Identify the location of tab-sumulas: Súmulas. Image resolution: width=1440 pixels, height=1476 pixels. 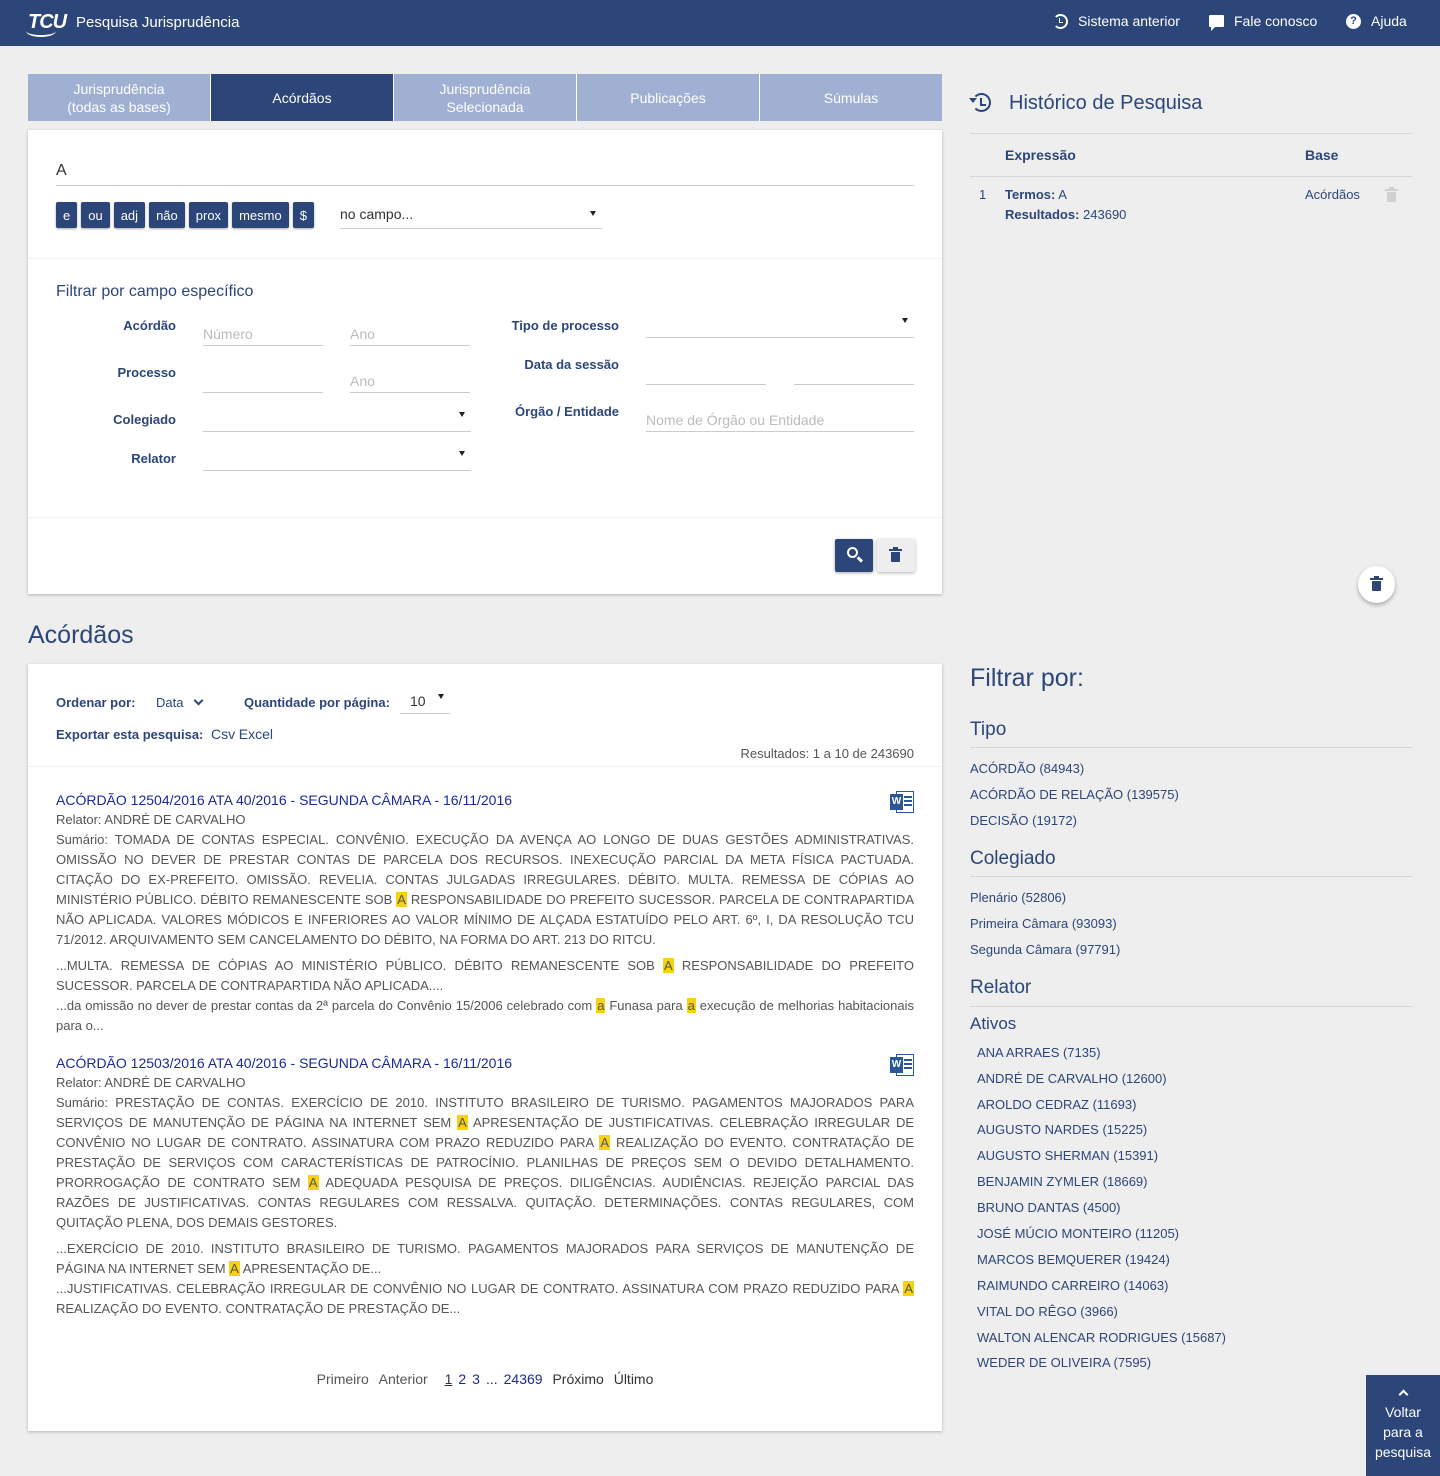
(851, 97).